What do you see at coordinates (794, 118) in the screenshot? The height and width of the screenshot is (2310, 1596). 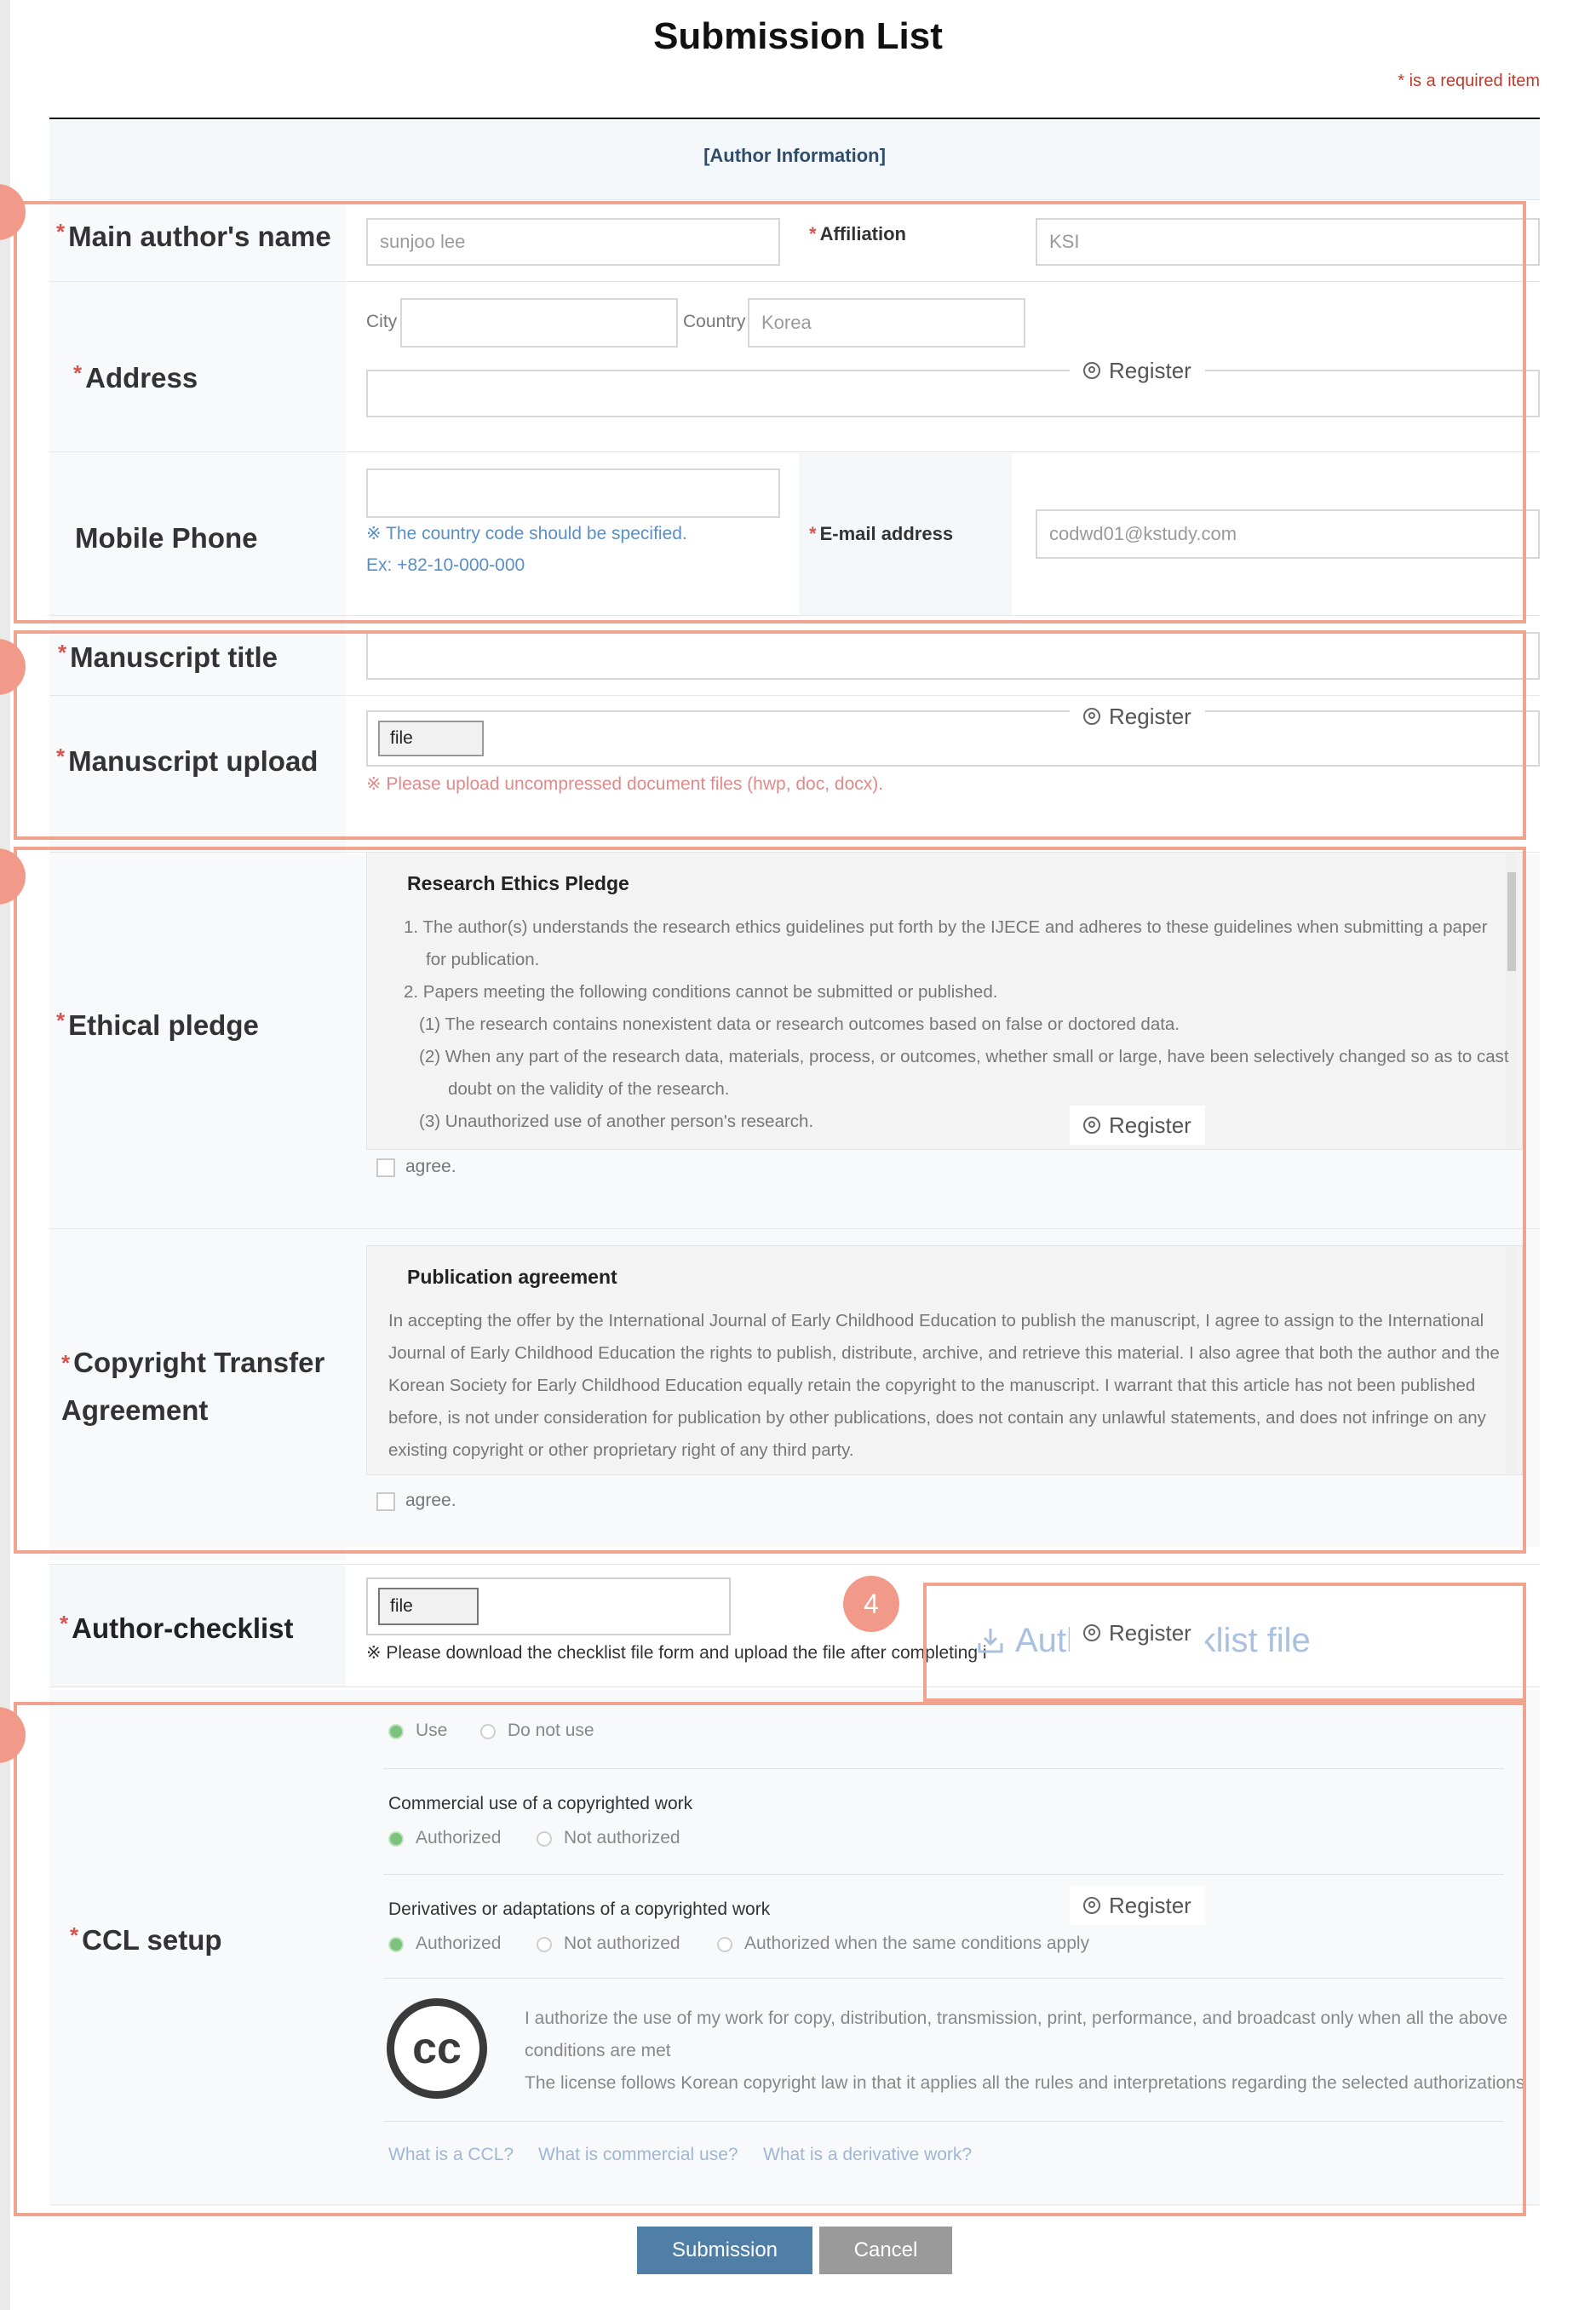 I see `header-rule` at bounding box center [794, 118].